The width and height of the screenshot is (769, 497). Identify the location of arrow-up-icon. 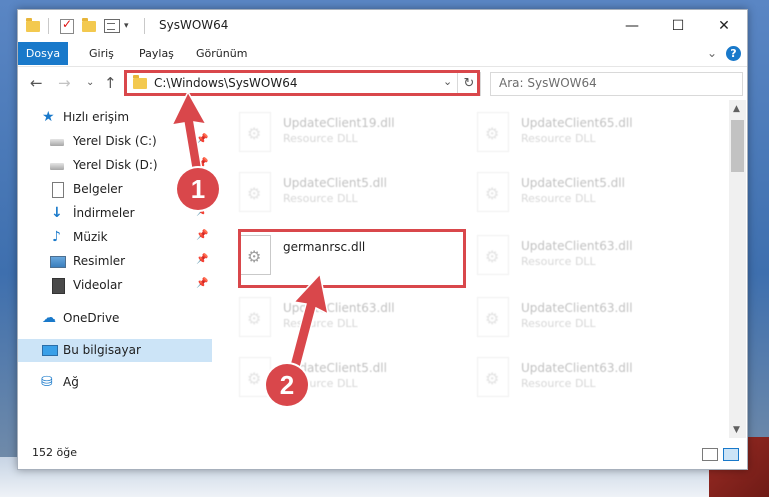
(308, 325).